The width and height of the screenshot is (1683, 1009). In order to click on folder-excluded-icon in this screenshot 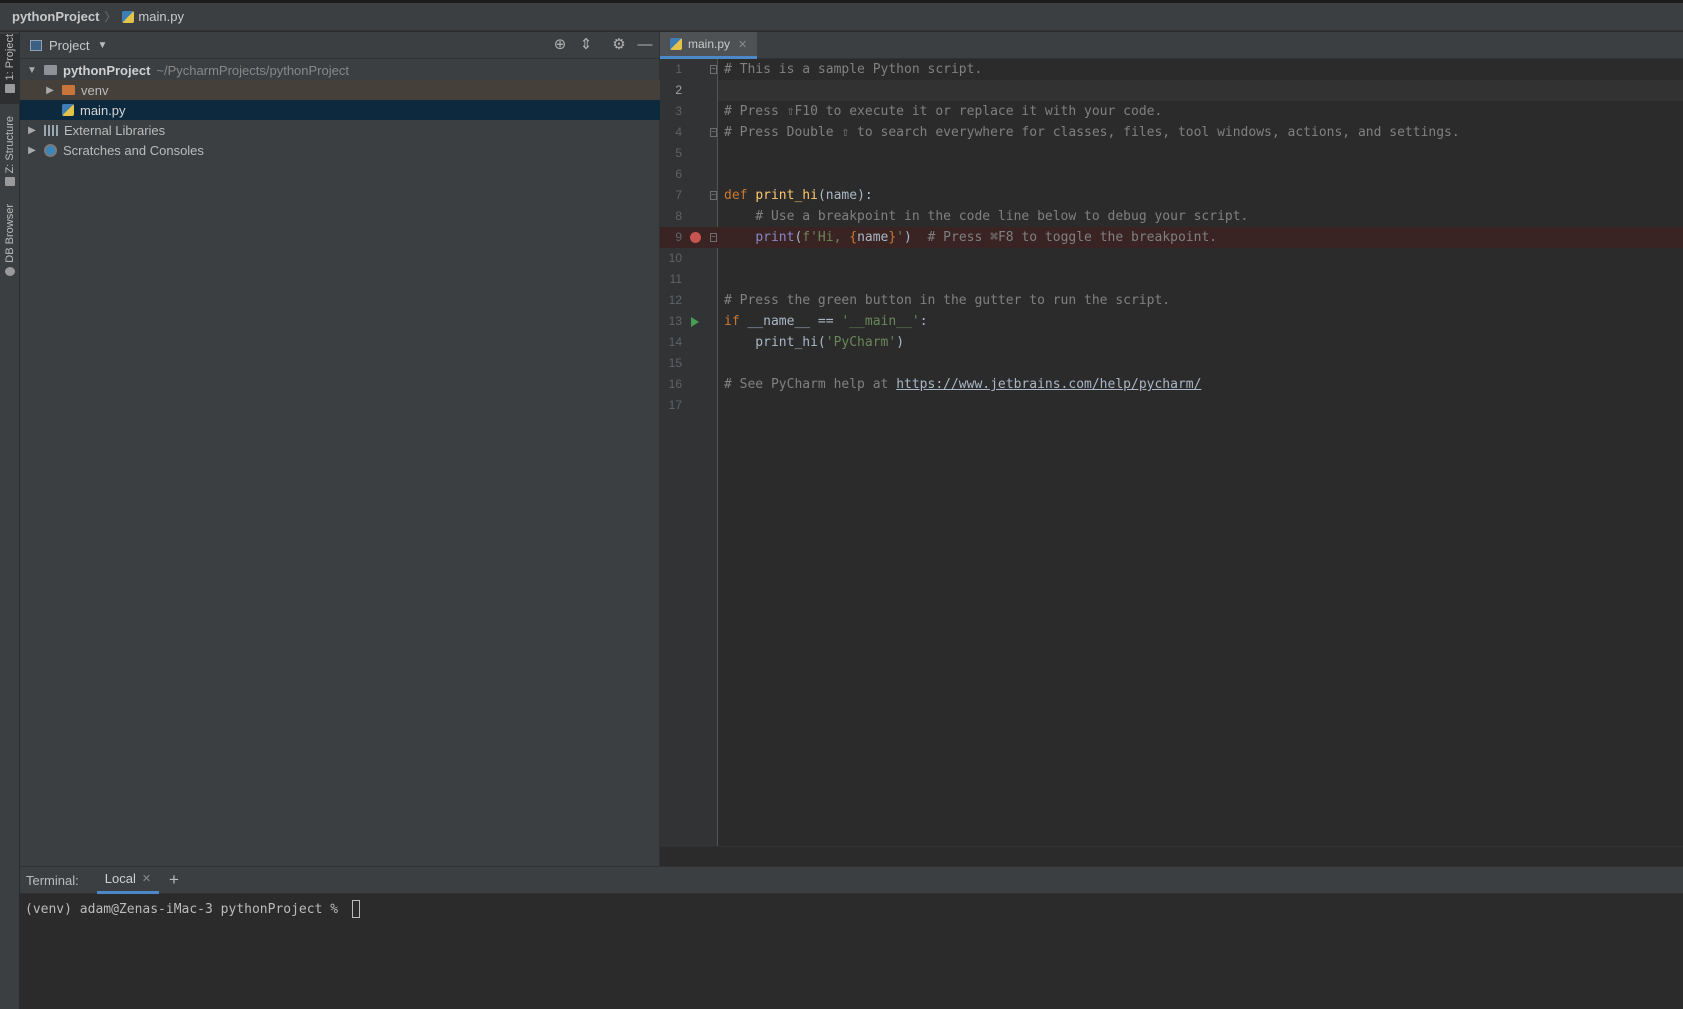, I will do `click(68, 90)`.